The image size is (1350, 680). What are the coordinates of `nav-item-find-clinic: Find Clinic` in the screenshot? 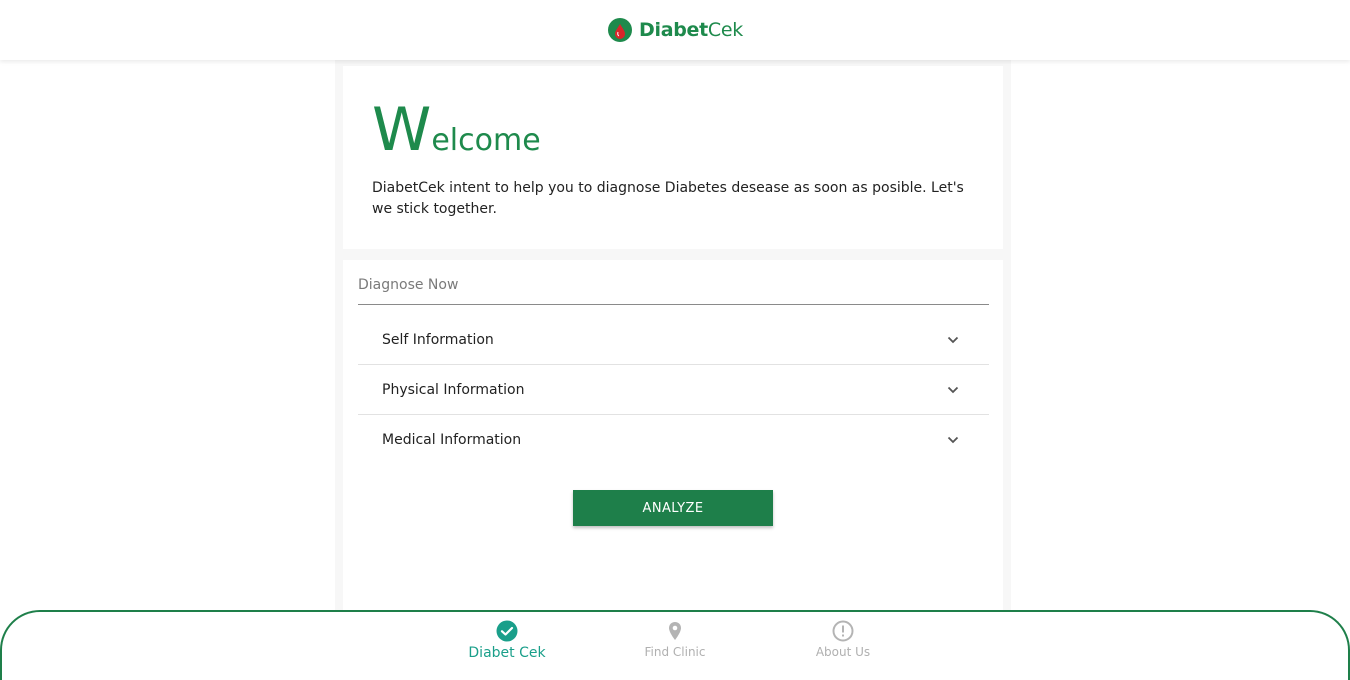 It's located at (675, 639).